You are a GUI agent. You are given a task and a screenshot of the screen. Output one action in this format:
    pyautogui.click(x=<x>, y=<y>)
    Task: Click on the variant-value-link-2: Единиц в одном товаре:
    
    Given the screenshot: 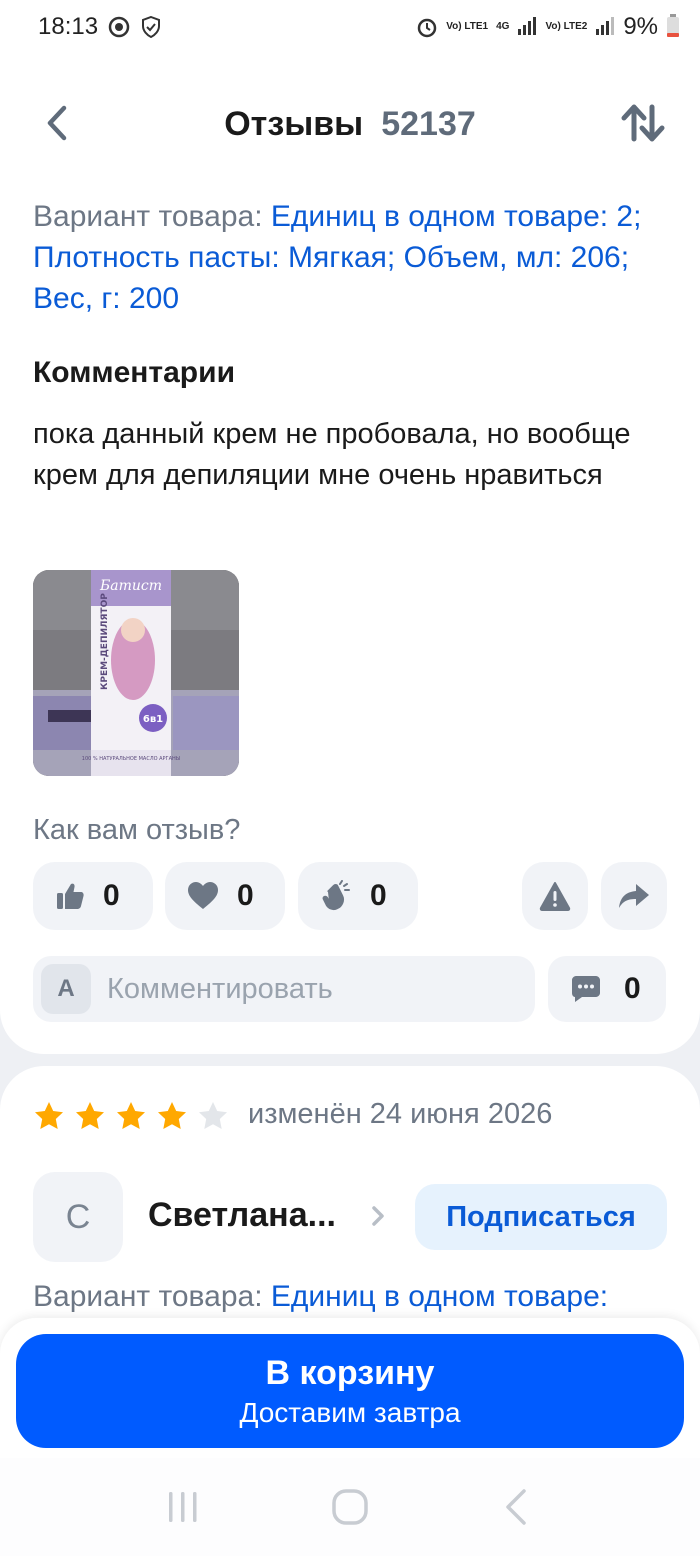 What is the action you would take?
    pyautogui.click(x=439, y=1296)
    